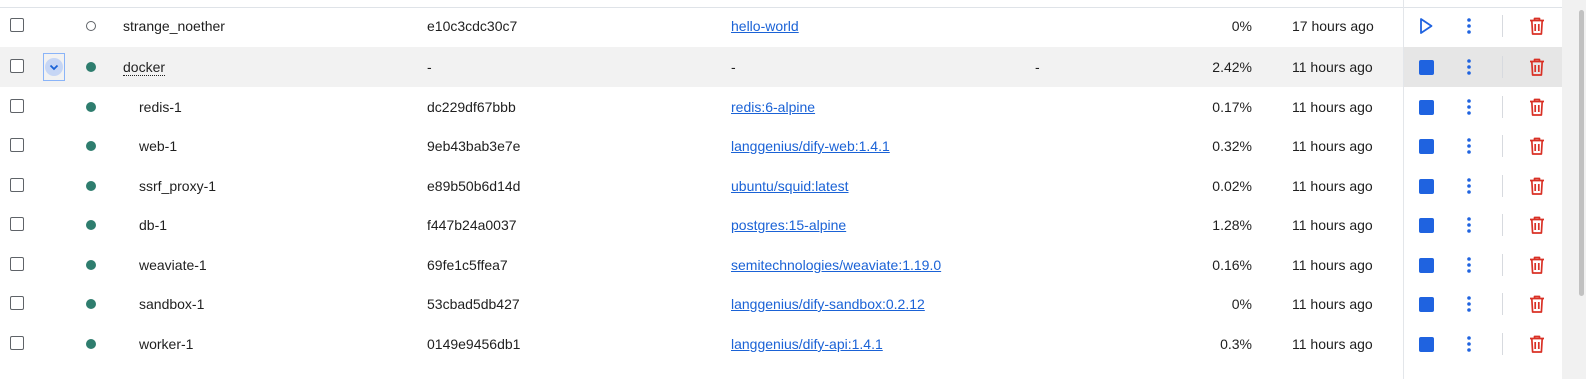 This screenshot has height=379, width=1586. What do you see at coordinates (471, 107) in the screenshot?
I see `container-id: dc229df67bbb` at bounding box center [471, 107].